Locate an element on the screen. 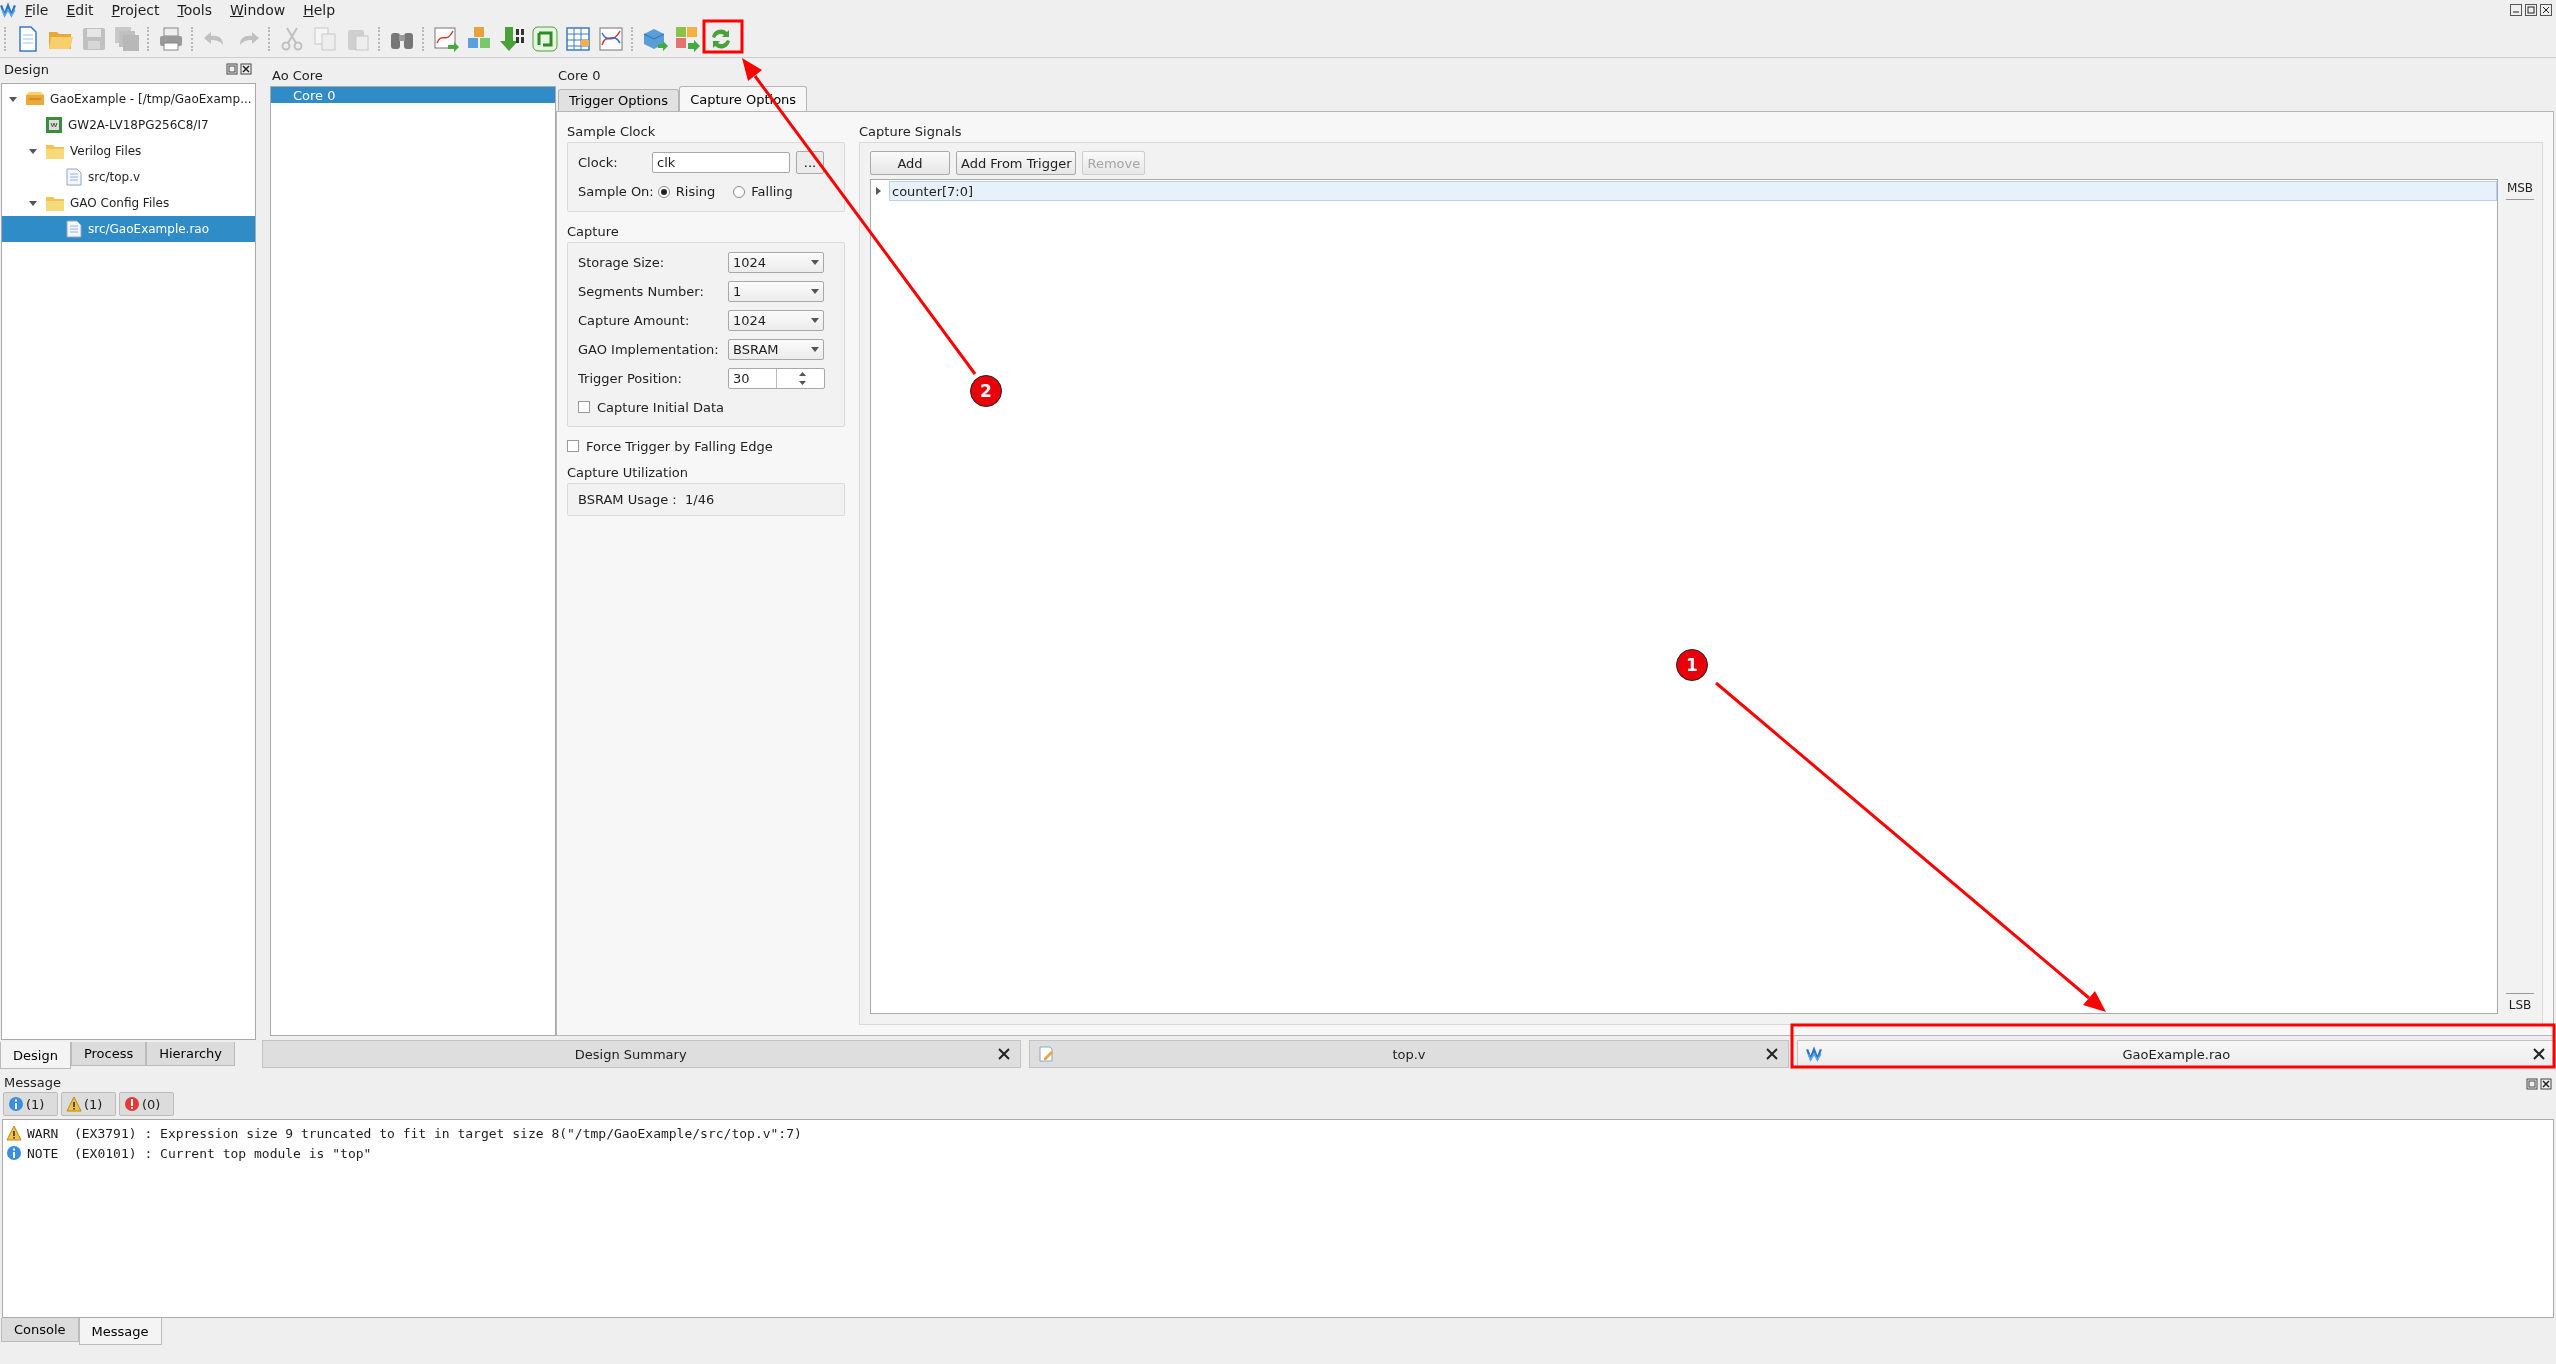  panel-tab: Process is located at coordinates (108, 1054).